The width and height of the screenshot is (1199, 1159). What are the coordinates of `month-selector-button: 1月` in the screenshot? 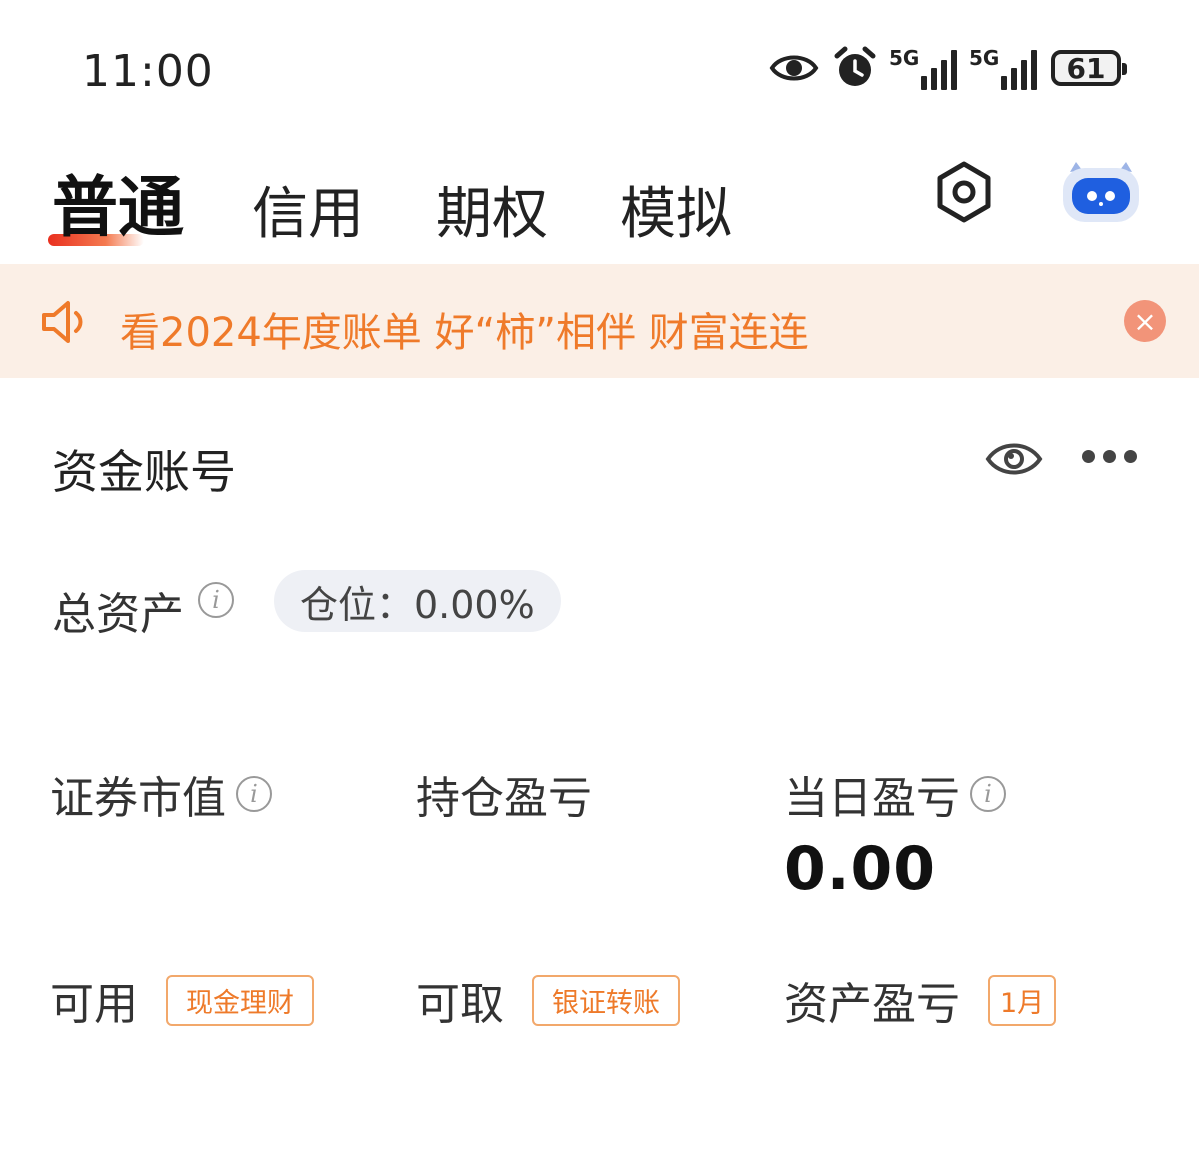 It's located at (1022, 1000).